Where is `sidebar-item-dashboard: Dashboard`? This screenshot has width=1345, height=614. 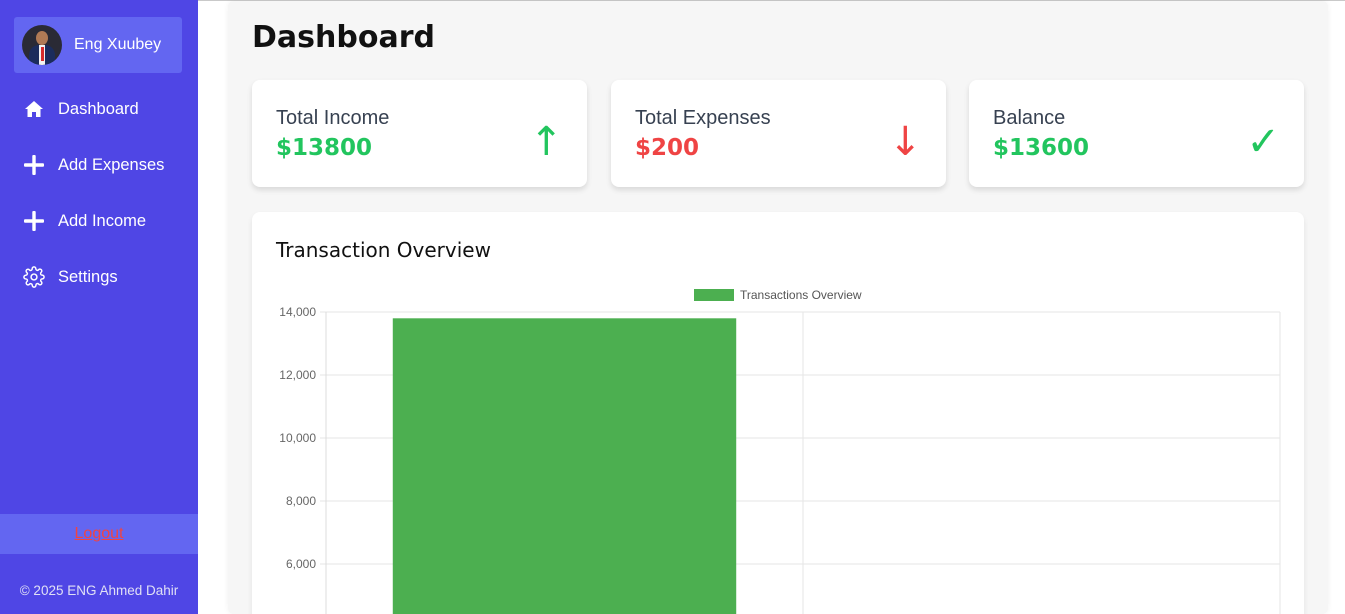
sidebar-item-dashboard: Dashboard is located at coordinates (99, 109).